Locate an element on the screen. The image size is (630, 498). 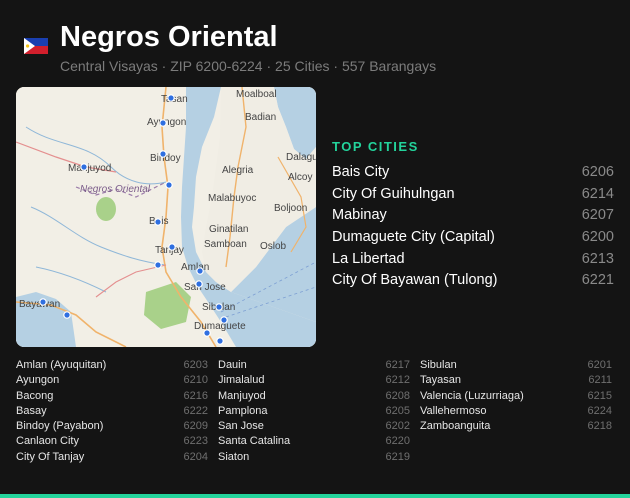
map-label-oslob: Oslob is located at coordinates (273, 246).